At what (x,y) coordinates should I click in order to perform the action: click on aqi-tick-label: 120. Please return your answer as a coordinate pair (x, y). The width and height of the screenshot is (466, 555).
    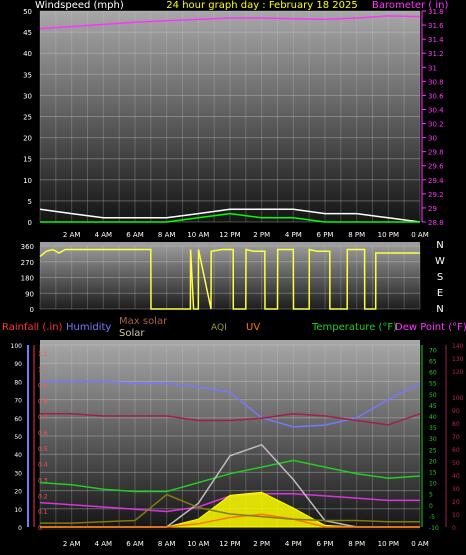
    Looking at the image, I should click on (458, 372).